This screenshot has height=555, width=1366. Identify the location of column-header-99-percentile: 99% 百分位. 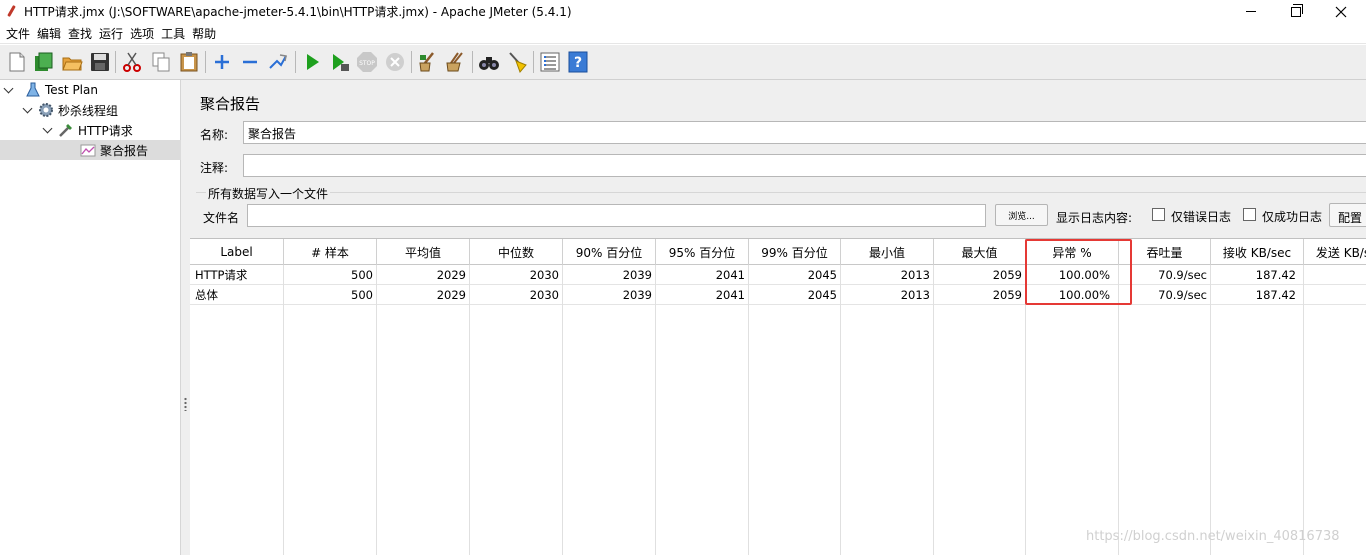
(795, 252).